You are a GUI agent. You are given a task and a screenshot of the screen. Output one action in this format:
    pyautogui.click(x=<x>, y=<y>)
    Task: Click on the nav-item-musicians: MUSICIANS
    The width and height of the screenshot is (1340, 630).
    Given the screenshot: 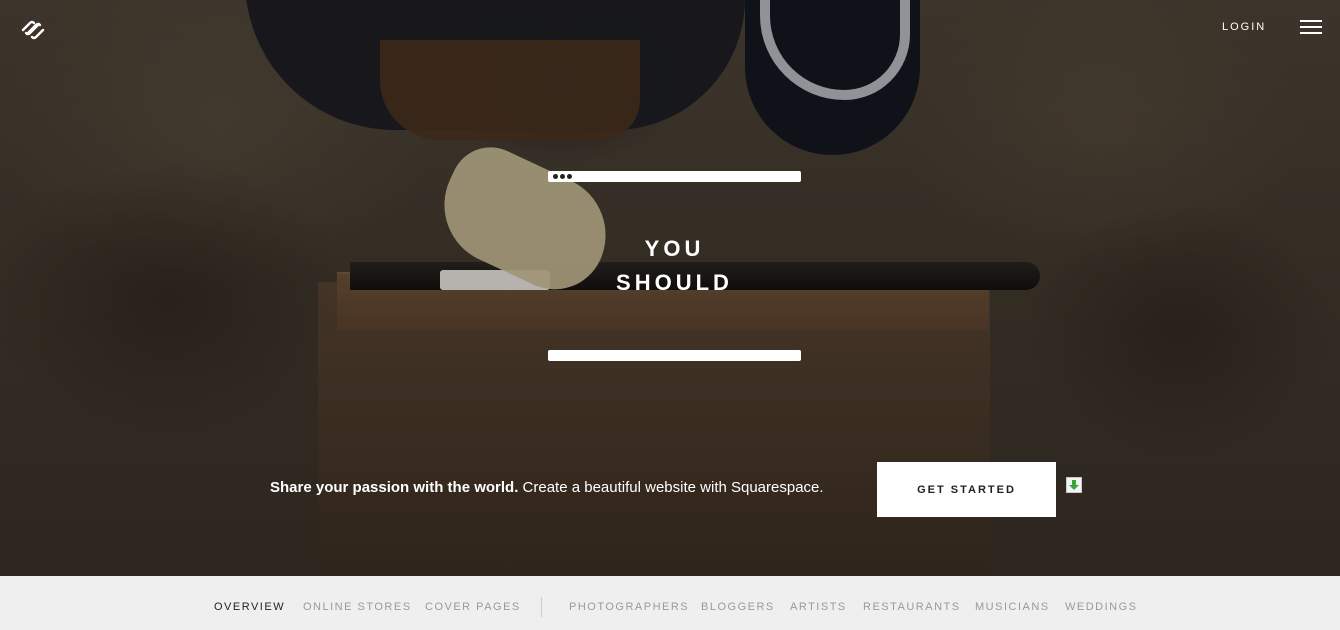 What is the action you would take?
    pyautogui.click(x=1012, y=607)
    